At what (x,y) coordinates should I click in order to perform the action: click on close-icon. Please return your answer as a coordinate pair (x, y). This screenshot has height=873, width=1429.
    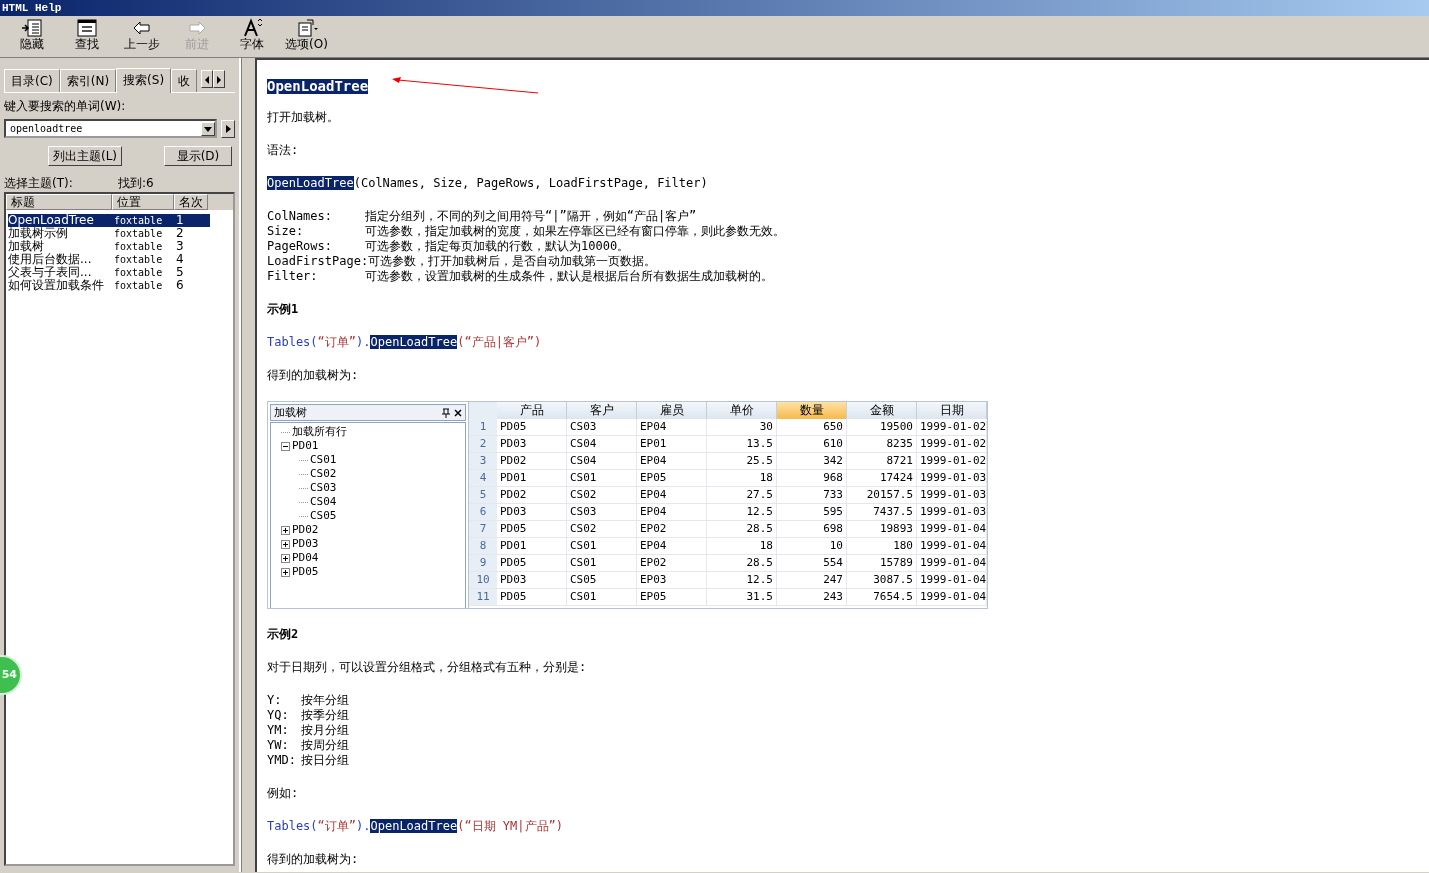
    Looking at the image, I should click on (458, 412).